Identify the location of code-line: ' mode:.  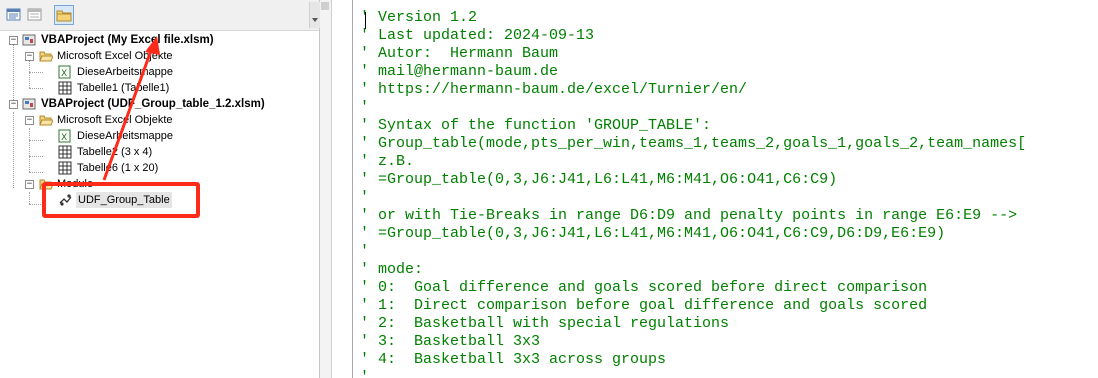
(392, 269).